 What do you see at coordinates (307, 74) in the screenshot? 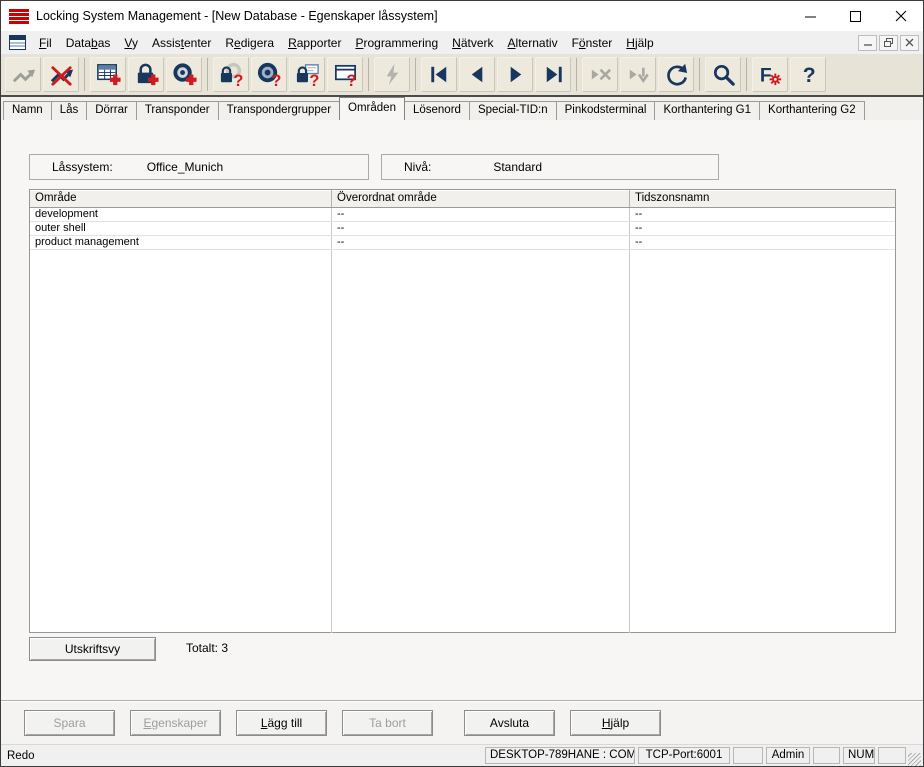
I see `read-lock-data-icon: ?` at bounding box center [307, 74].